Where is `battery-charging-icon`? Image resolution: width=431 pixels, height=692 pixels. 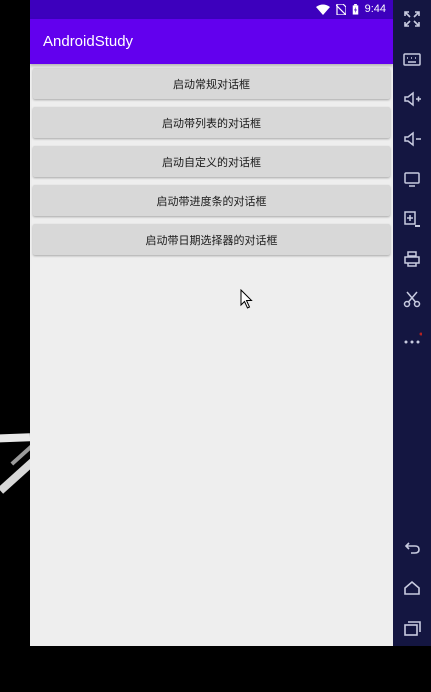 battery-charging-icon is located at coordinates (355, 9).